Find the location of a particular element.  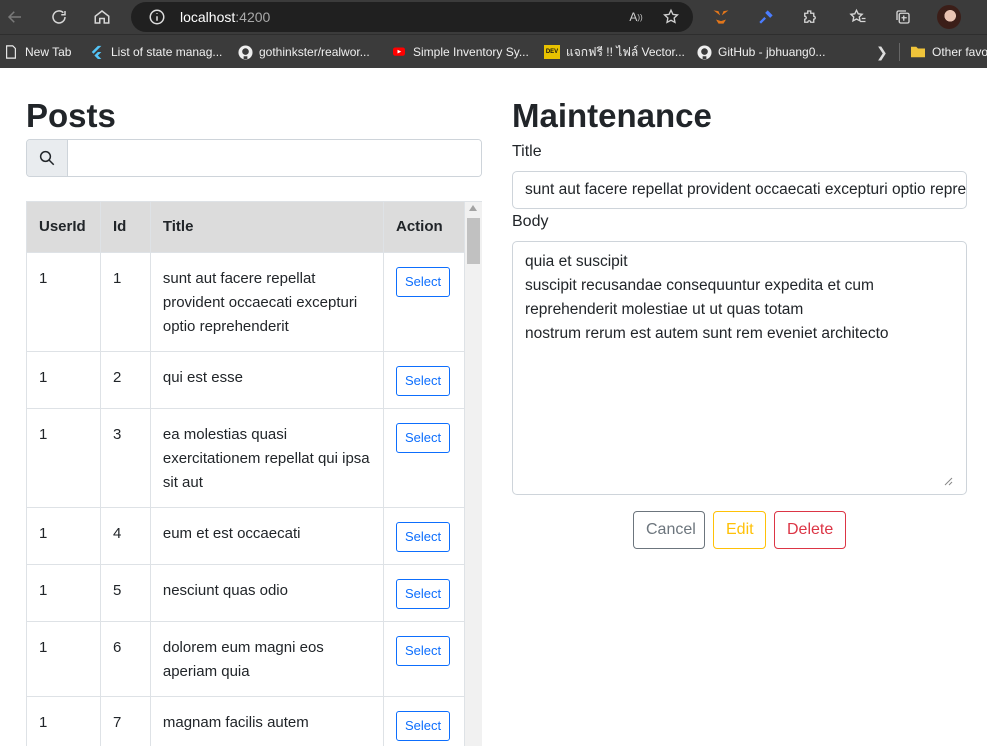

refresh-icon is located at coordinates (59, 17).